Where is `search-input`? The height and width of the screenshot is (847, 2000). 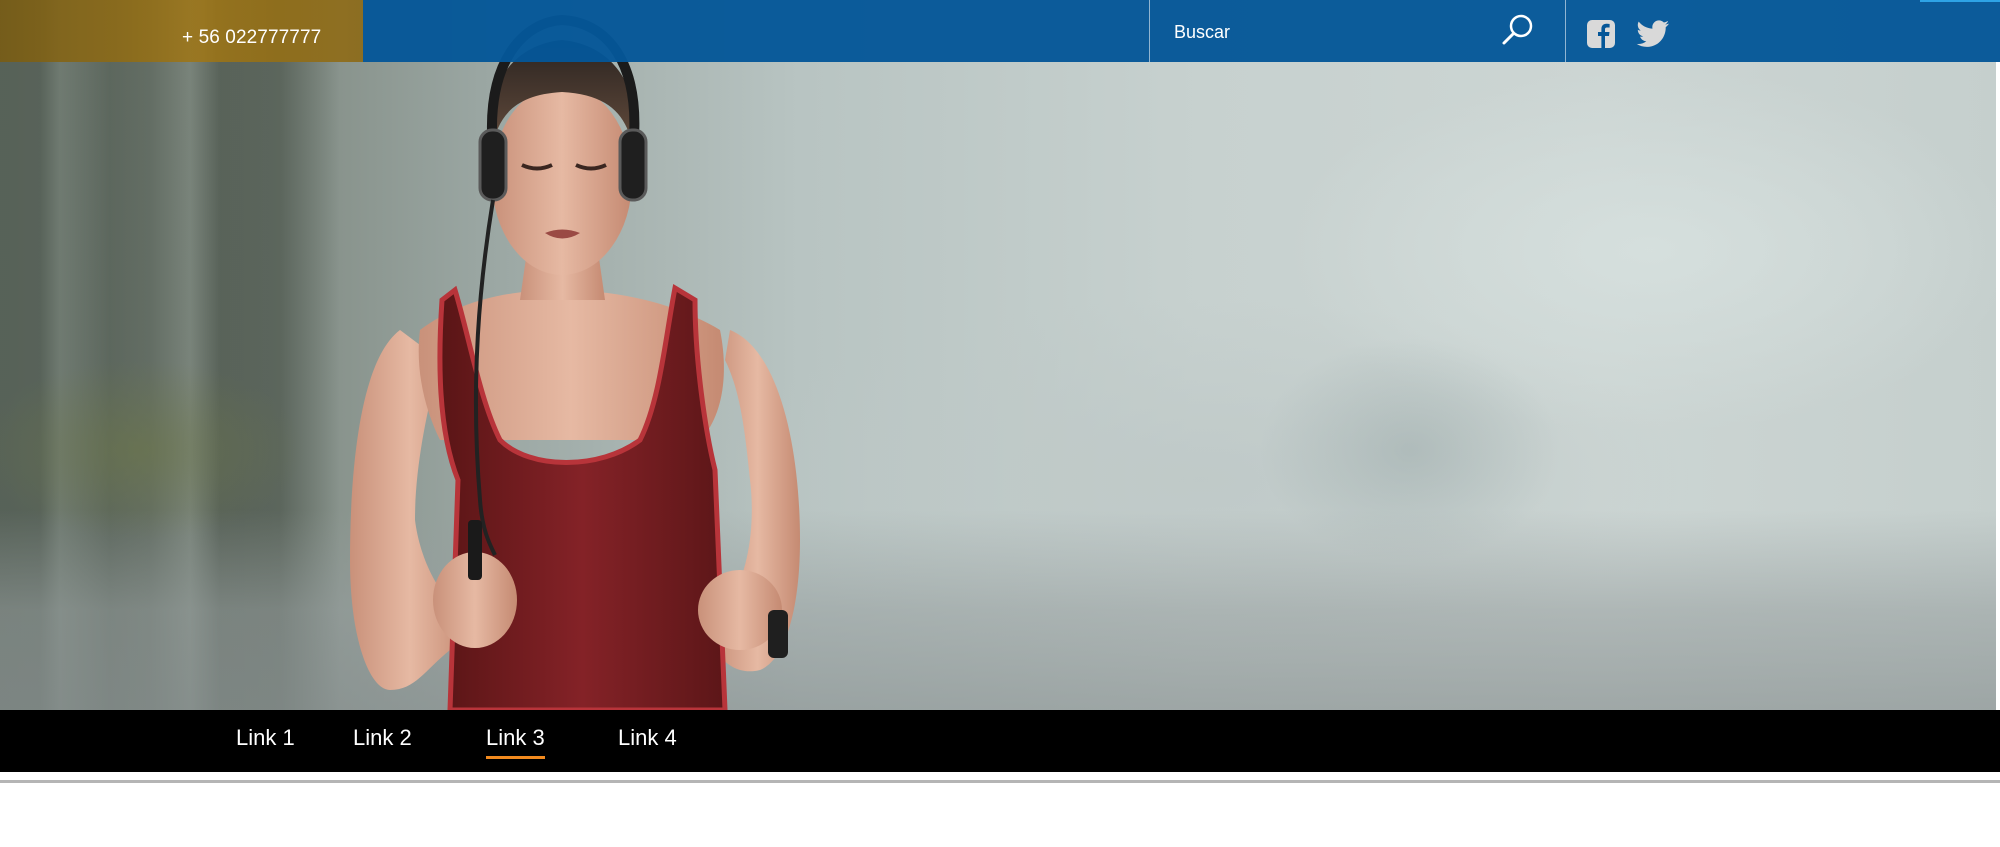 search-input is located at coordinates (1330, 32).